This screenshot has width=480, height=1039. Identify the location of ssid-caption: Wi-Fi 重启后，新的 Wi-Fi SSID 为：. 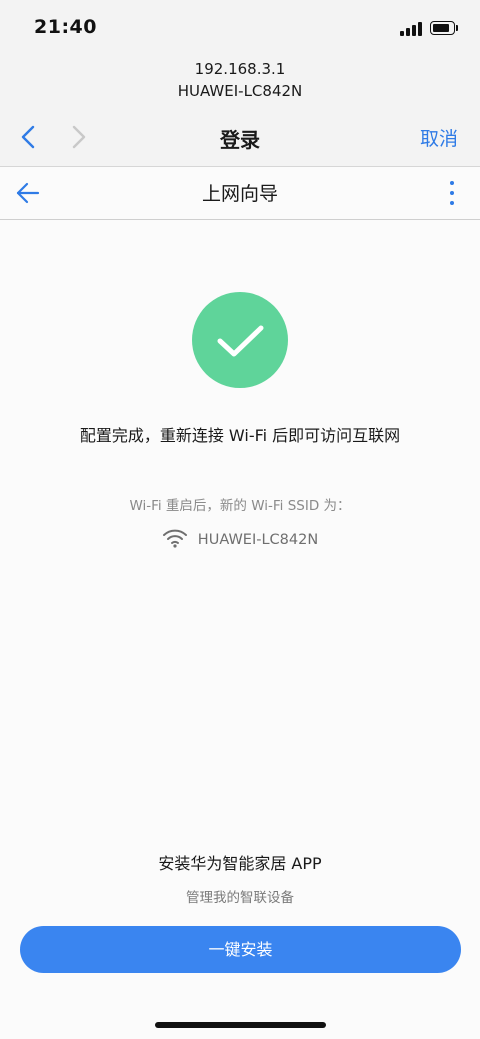
(240, 506).